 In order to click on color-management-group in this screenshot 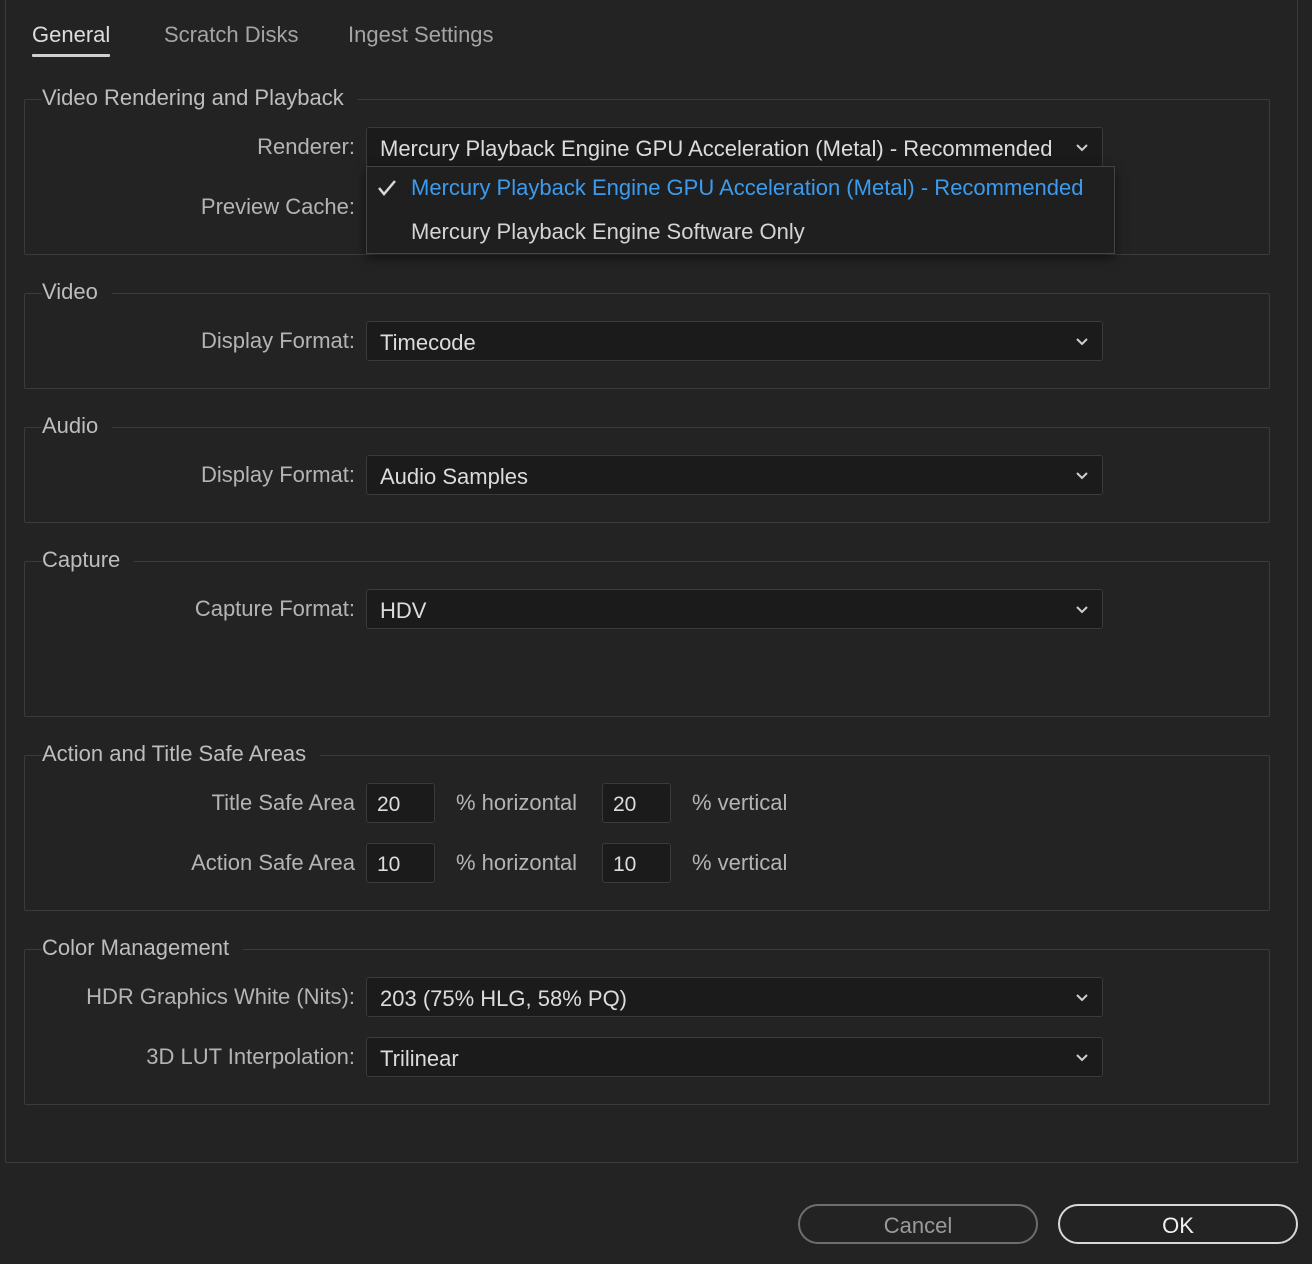, I will do `click(647, 1027)`.